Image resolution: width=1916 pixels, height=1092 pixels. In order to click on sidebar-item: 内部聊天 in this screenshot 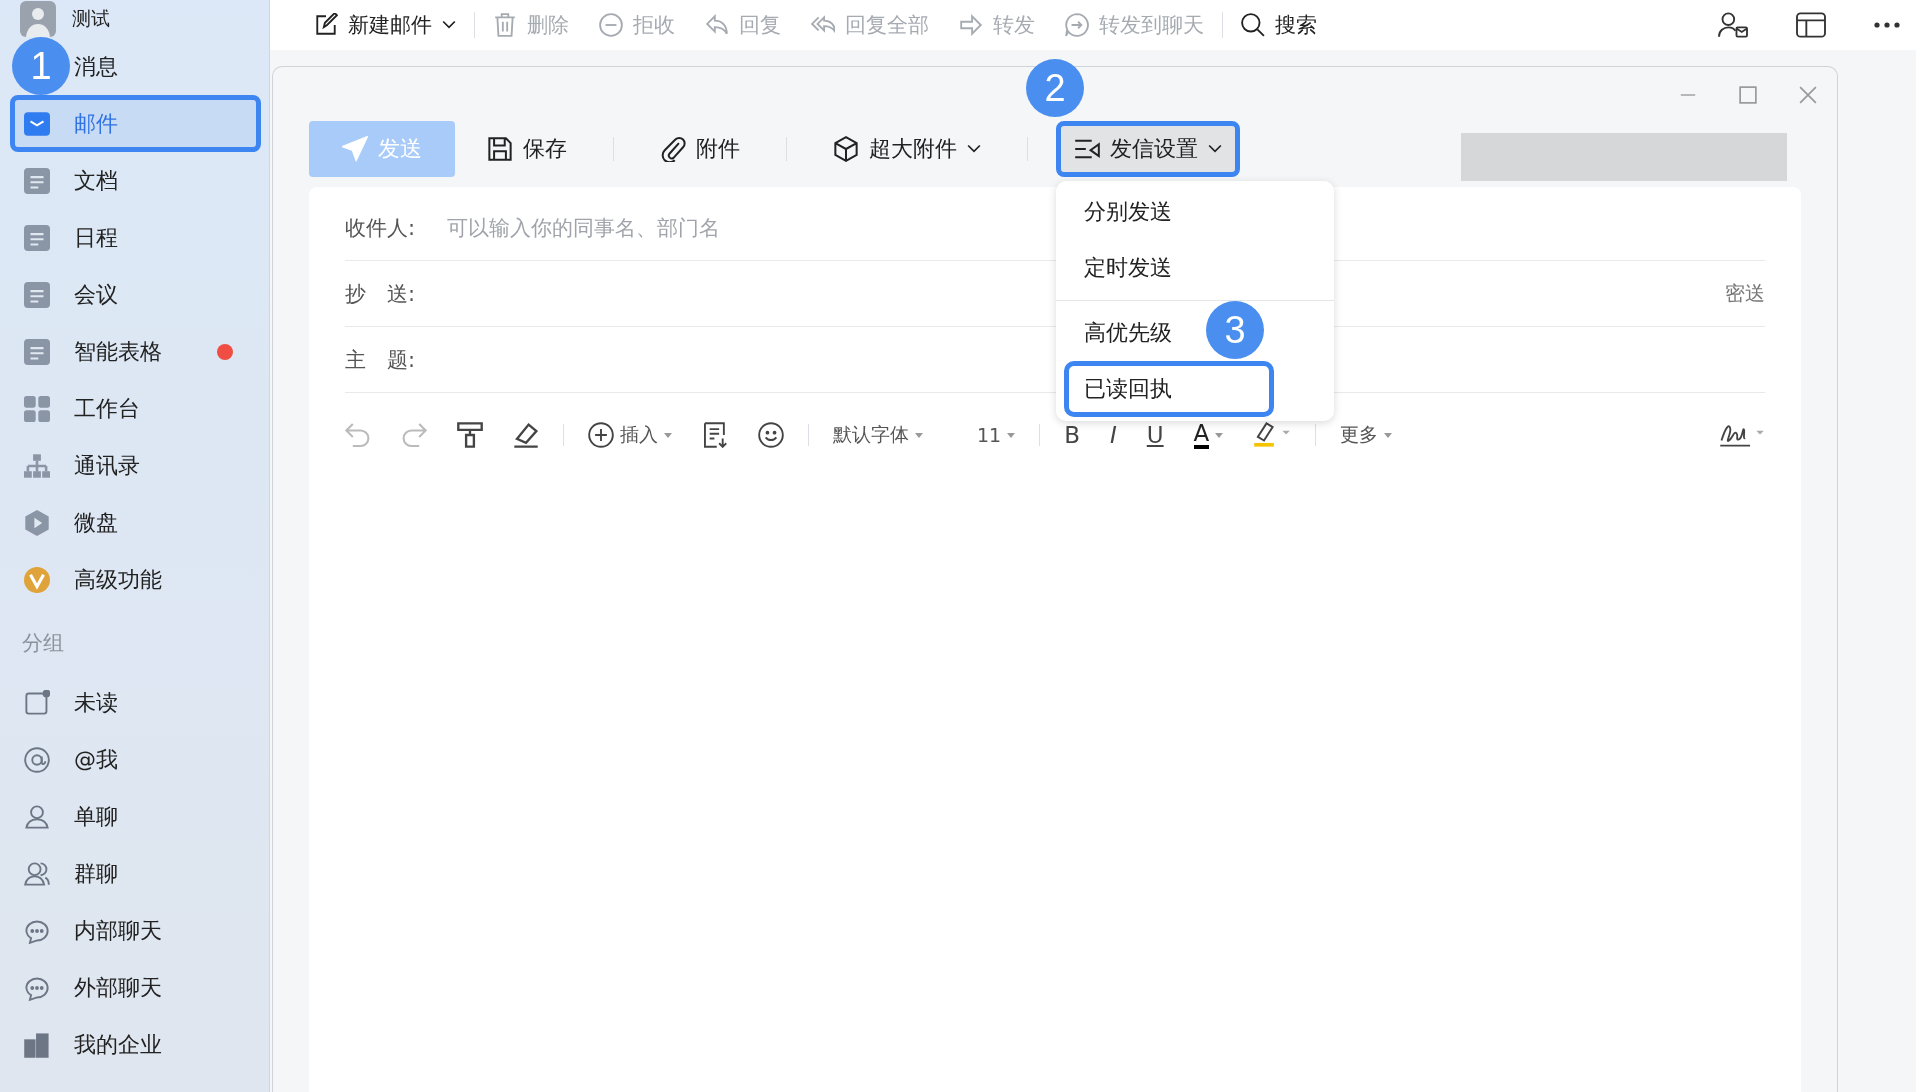, I will do `click(86, 930)`.